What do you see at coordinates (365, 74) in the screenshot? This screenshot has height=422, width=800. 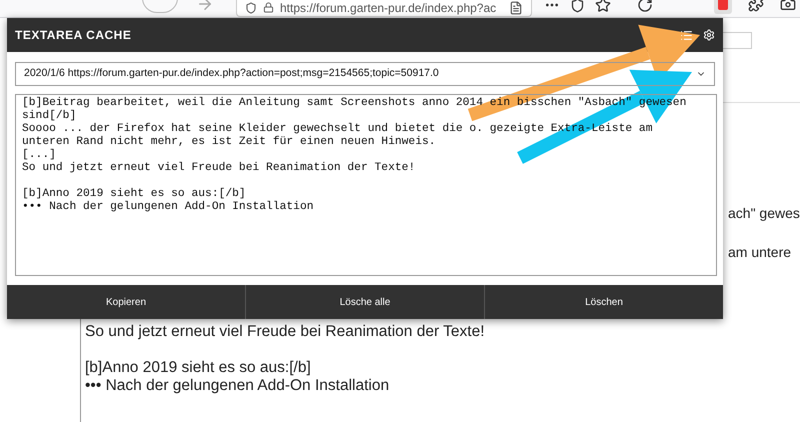 I see `entry-dropdown: 2020/1/6 https://forum.garten-pur.de/index.php?action=post;msg=2154565;topic=50917.0` at bounding box center [365, 74].